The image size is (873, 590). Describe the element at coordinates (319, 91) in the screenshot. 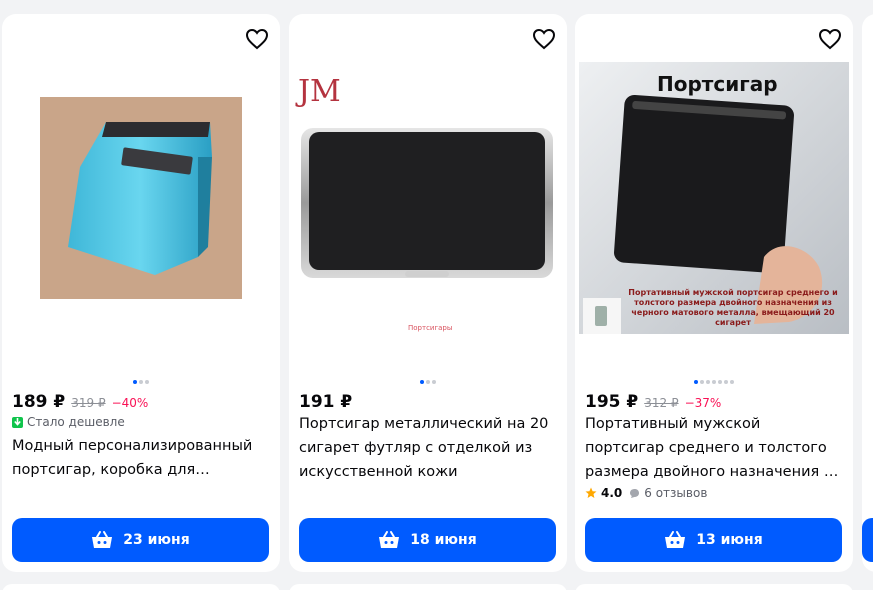

I see `brand-logo: JM` at that location.